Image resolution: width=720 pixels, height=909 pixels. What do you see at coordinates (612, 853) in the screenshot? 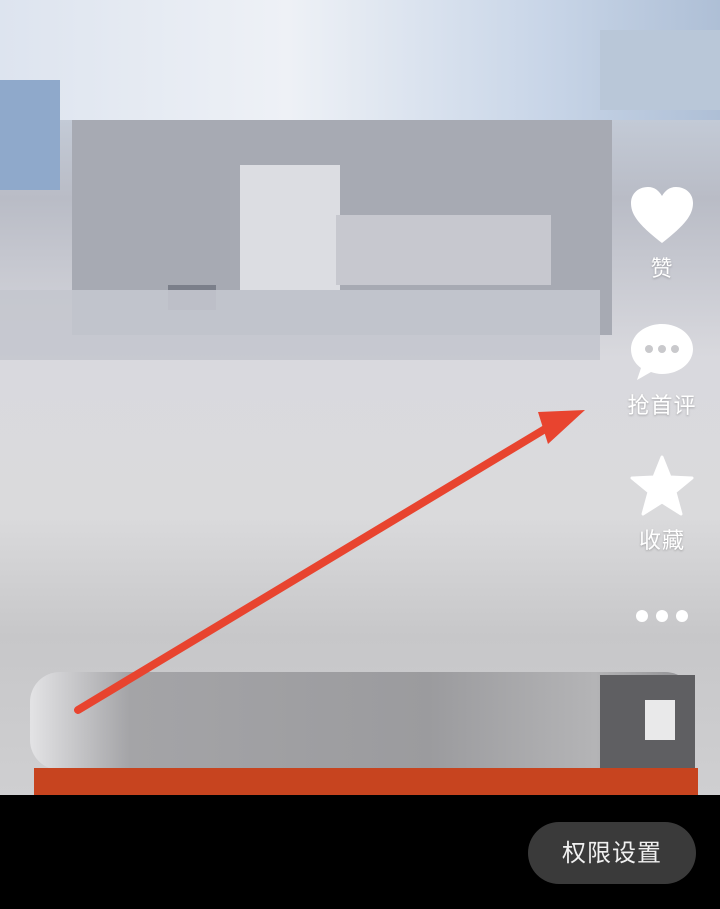
I see `permission-settings-button: 权限设置` at bounding box center [612, 853].